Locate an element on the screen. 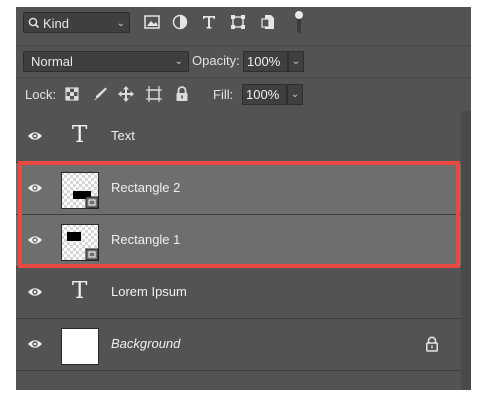 The width and height of the screenshot is (491, 397). toggle-track is located at coordinates (299, 25).